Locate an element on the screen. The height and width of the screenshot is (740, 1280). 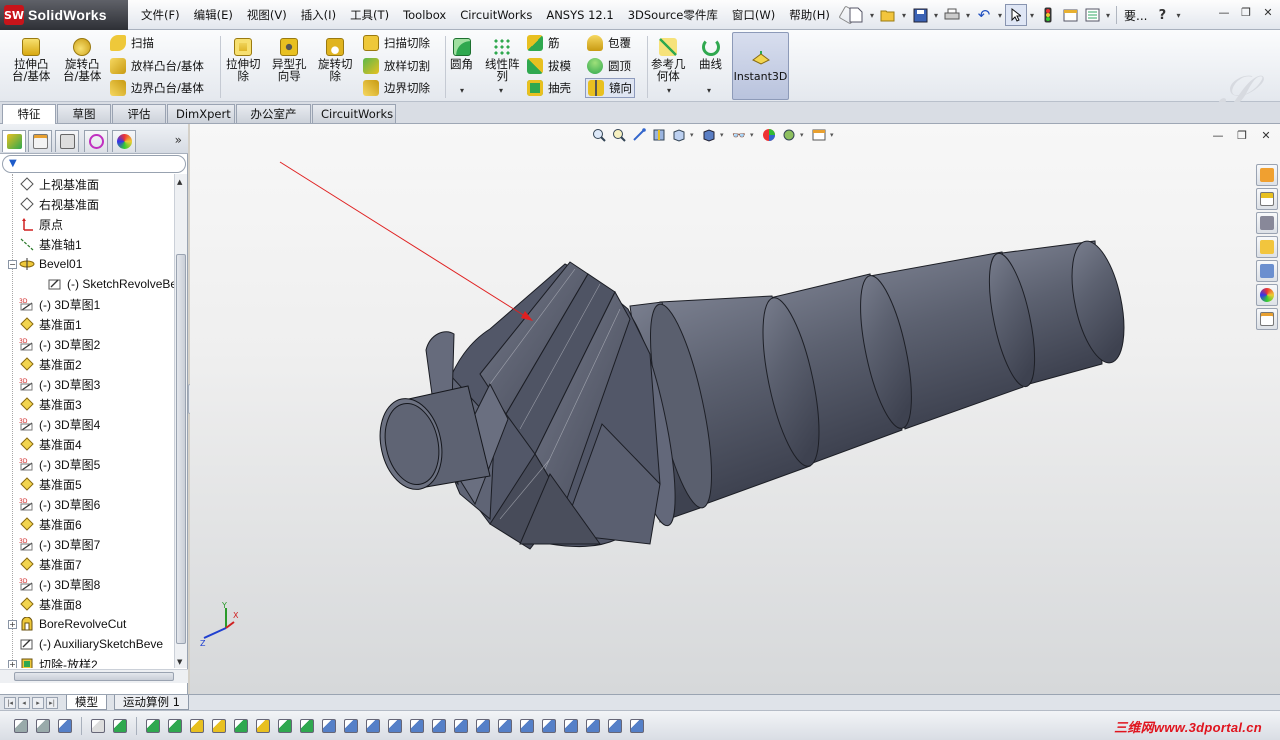
menu-ansys: ANSYS 12.1 is located at coordinates (579, 15).